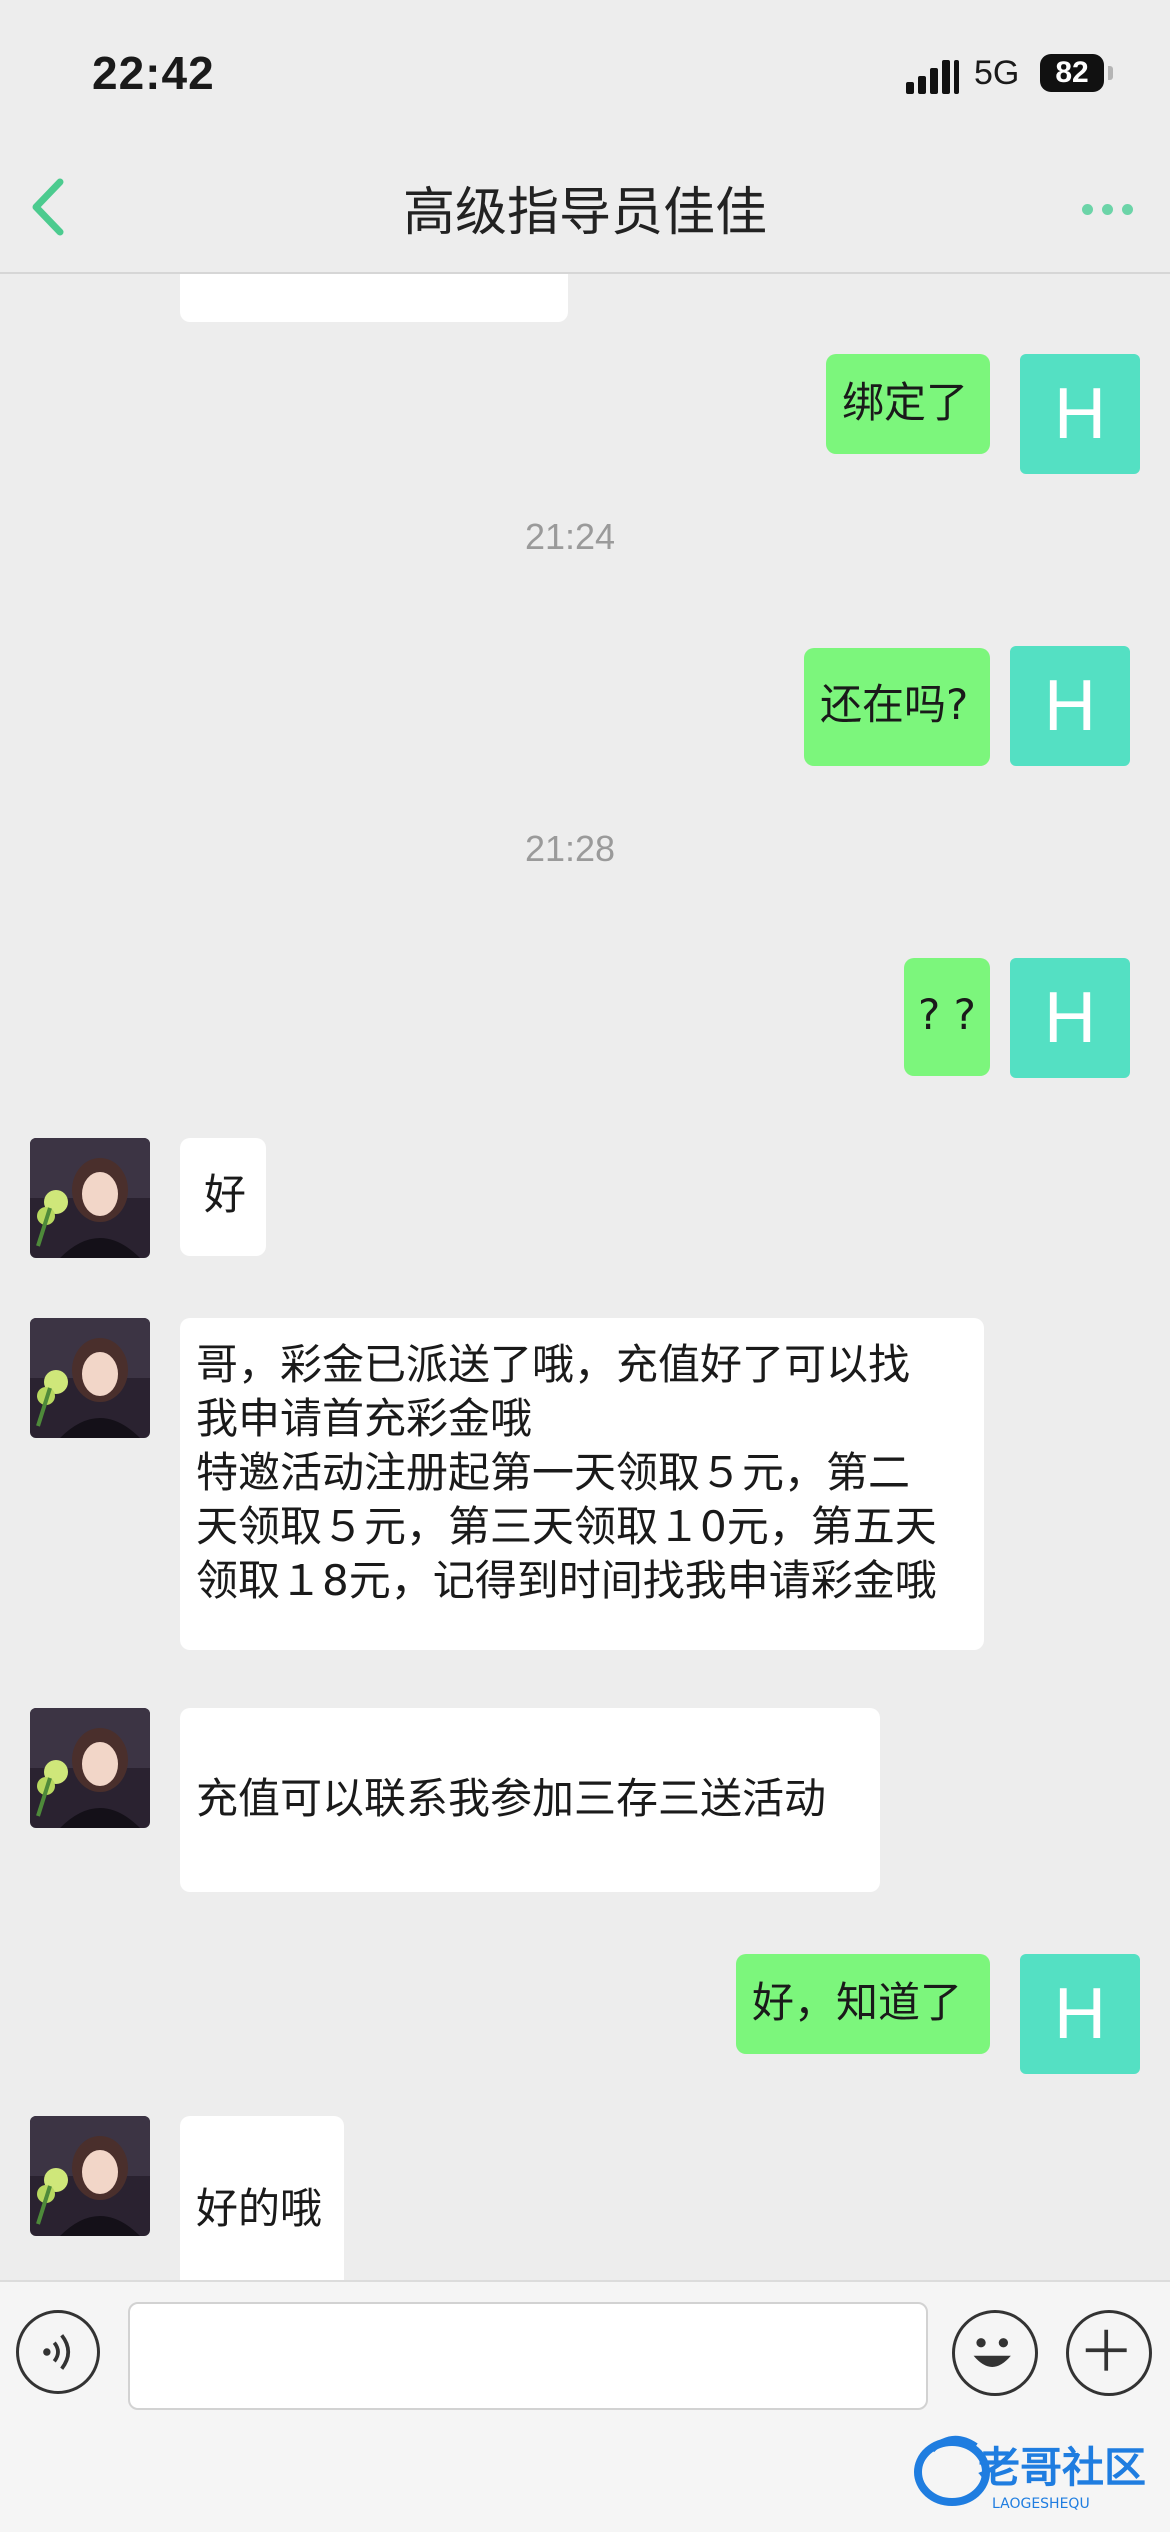  Describe the element at coordinates (553, 1364) in the screenshot. I see `message-text-line: 哥，彩金已派送了哦，充值好了可以找` at that location.